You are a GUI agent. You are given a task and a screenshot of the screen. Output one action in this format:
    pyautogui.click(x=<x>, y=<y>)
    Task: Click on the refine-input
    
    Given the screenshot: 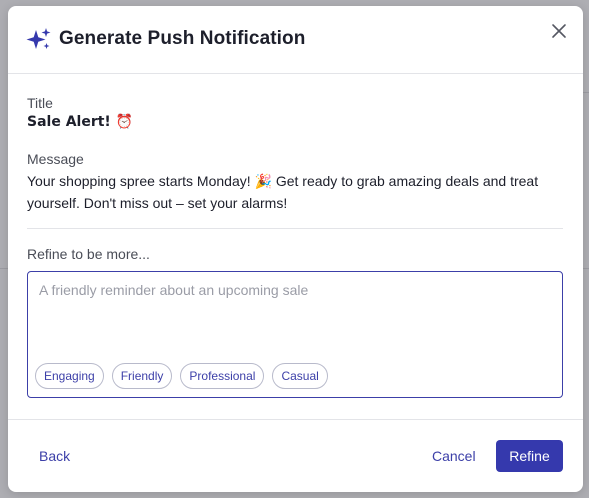 What is the action you would take?
    pyautogui.click(x=289, y=317)
    